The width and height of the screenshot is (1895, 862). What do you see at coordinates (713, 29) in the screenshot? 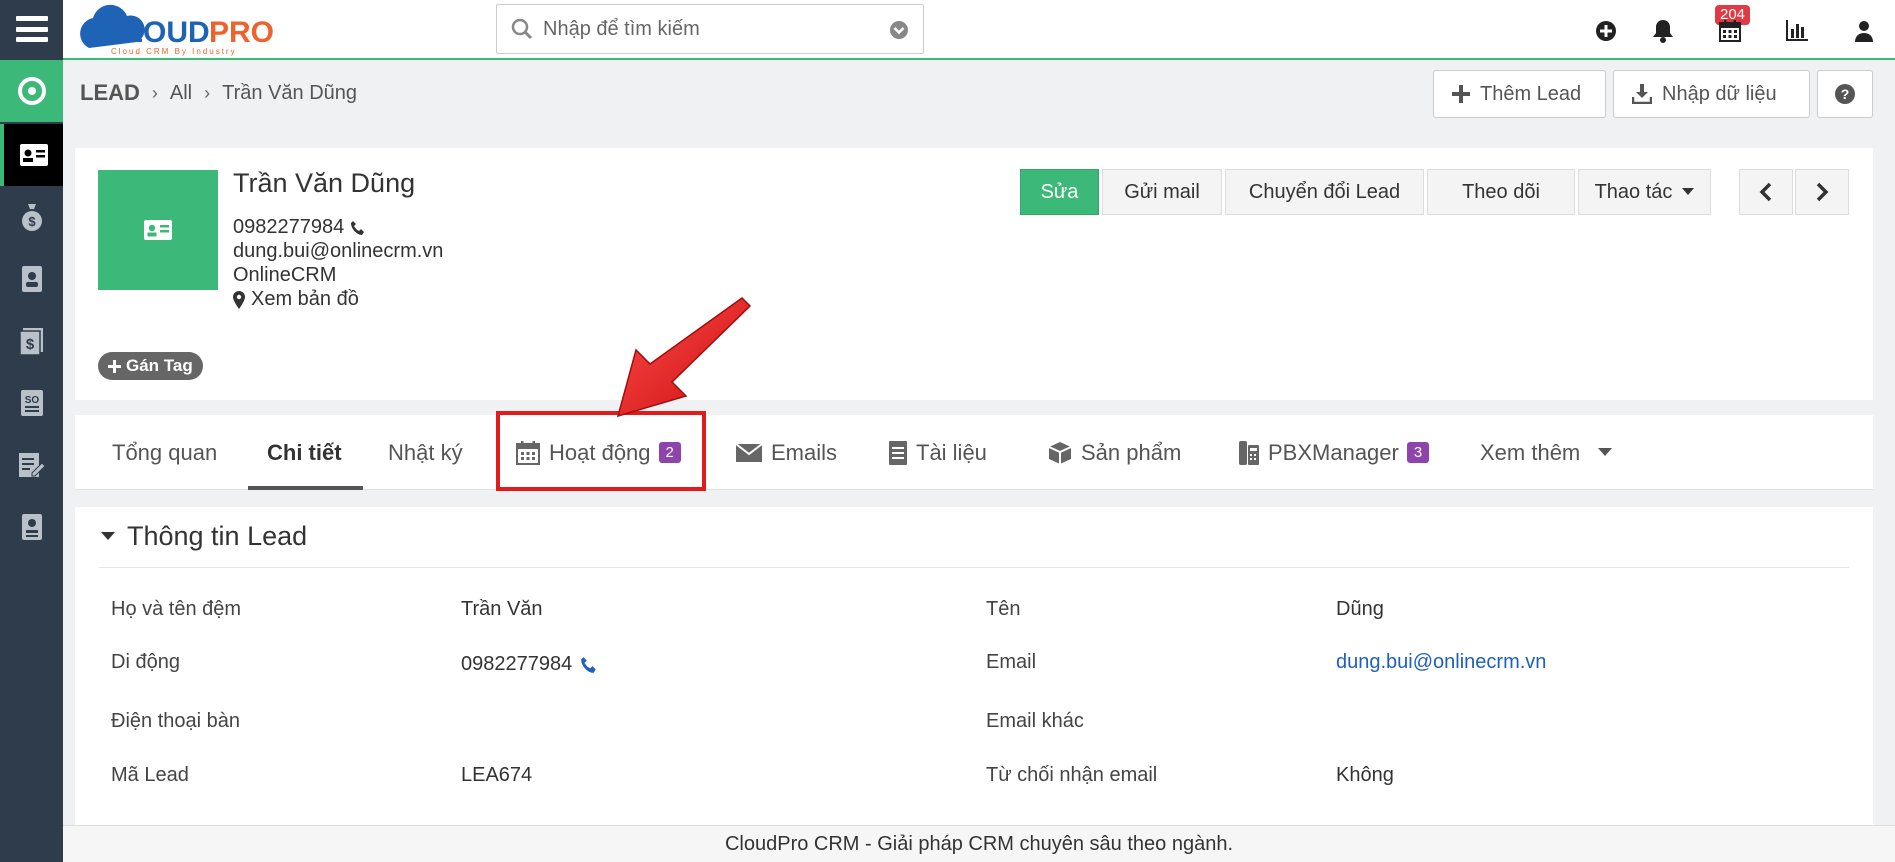
I see `search-input` at bounding box center [713, 29].